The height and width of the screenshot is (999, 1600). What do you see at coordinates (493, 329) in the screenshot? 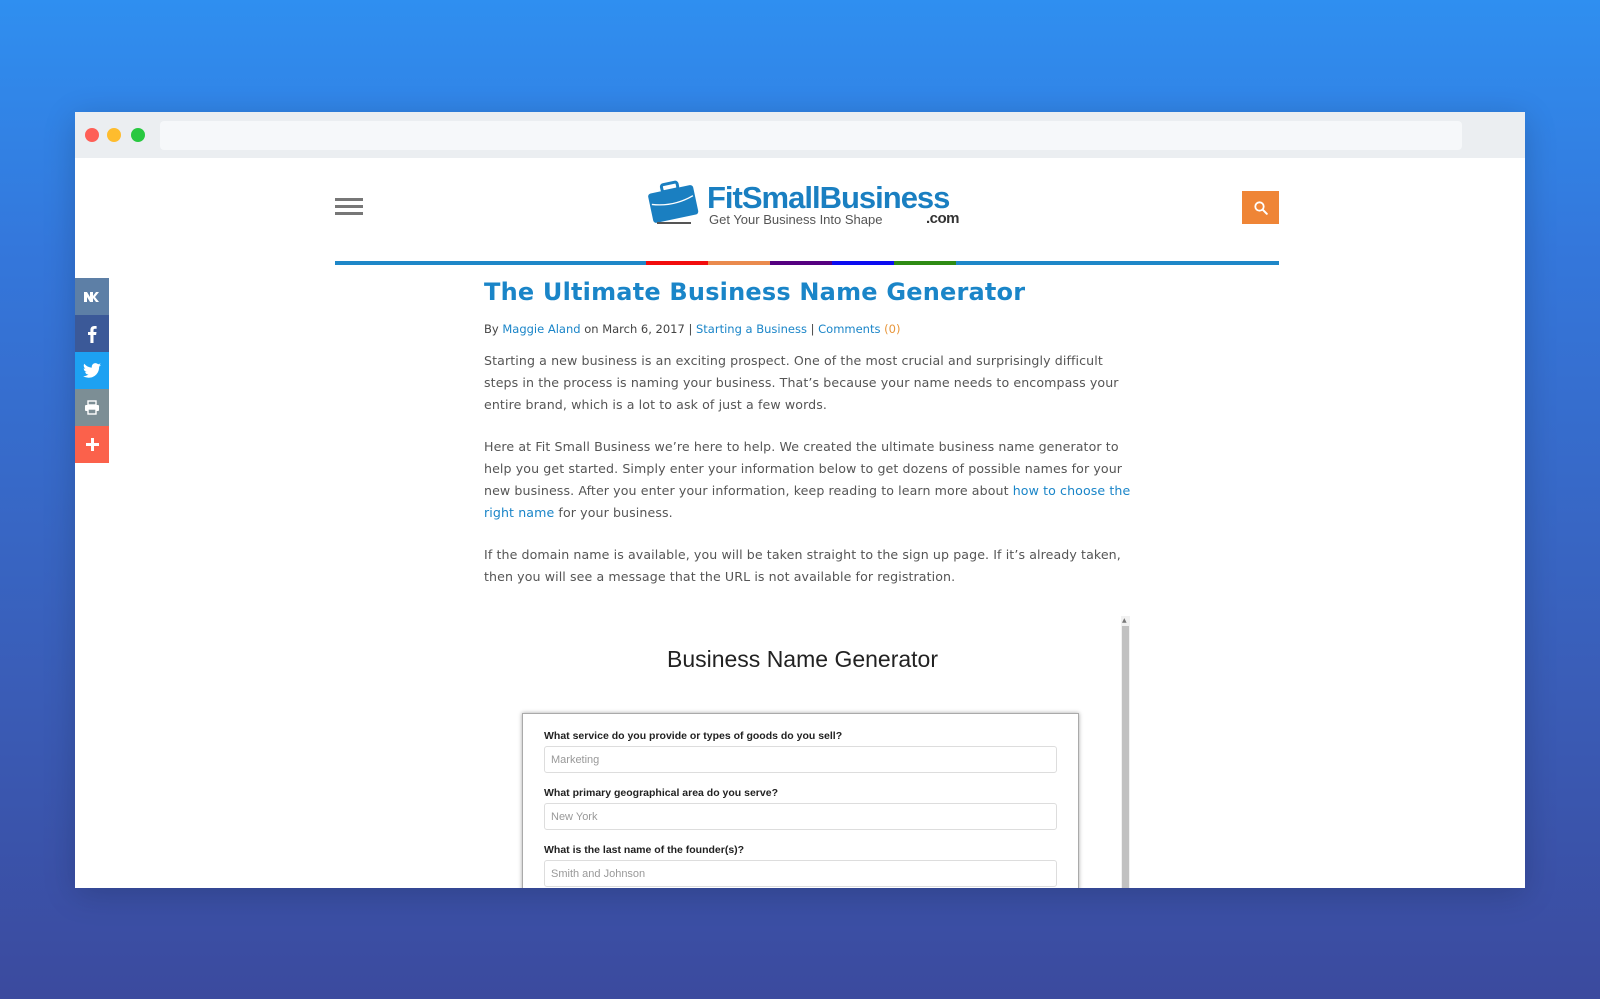
I see `meta-by: By` at bounding box center [493, 329].